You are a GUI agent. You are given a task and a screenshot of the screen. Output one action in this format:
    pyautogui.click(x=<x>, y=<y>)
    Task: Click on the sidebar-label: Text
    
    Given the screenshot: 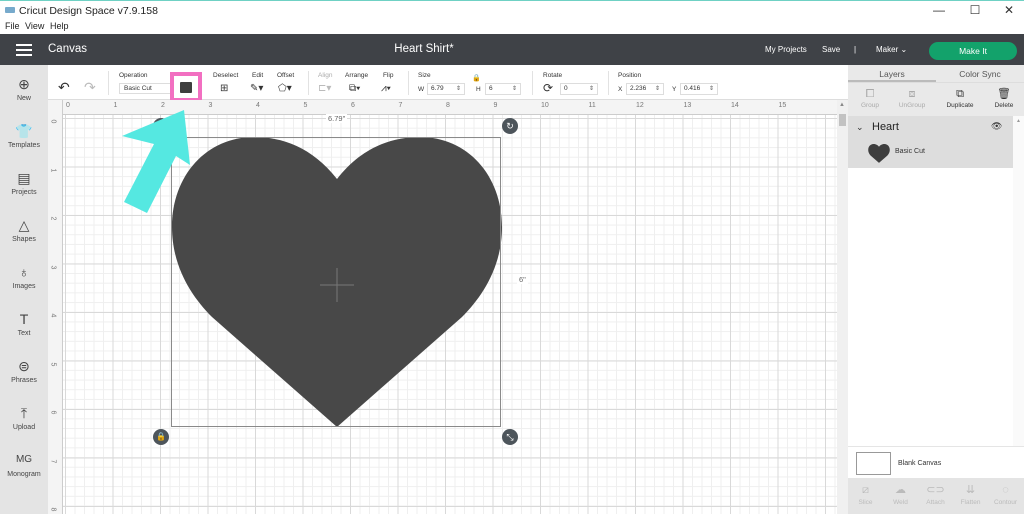 What is the action you would take?
    pyautogui.click(x=24, y=333)
    